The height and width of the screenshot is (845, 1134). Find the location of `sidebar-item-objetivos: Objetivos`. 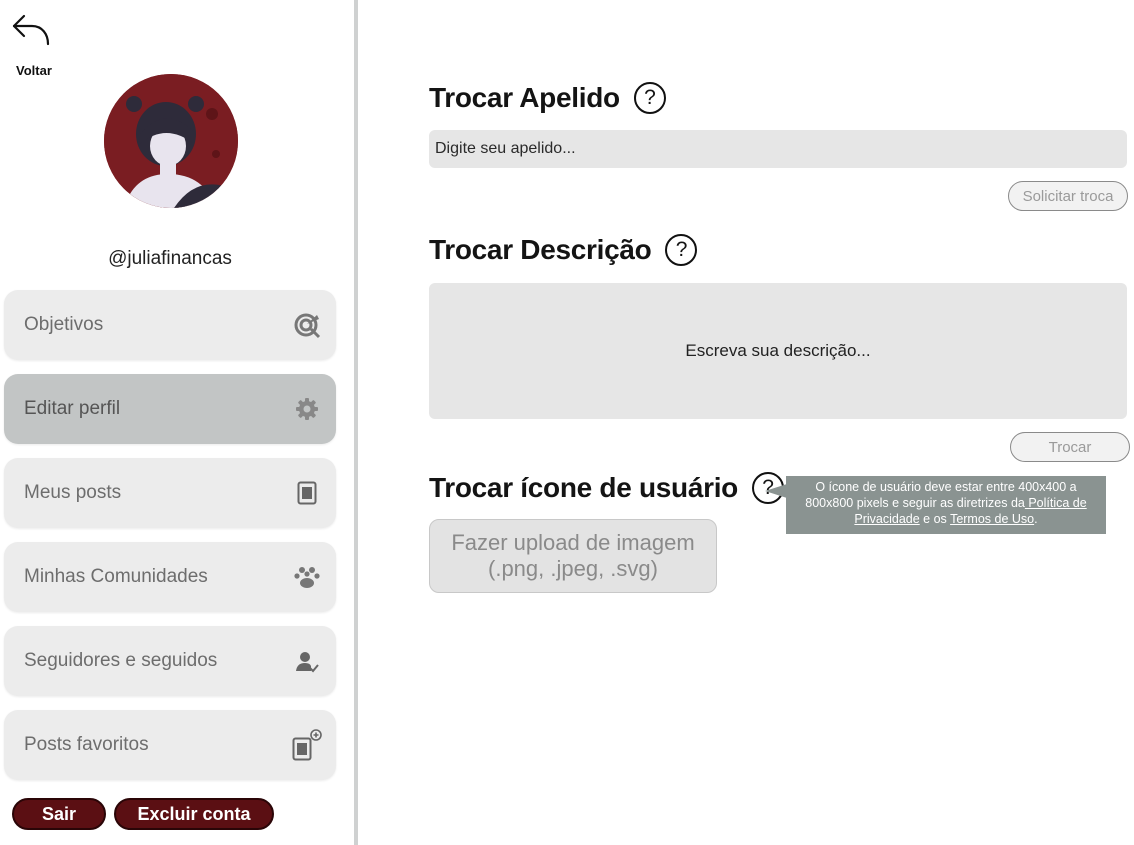

sidebar-item-objetivos: Objetivos is located at coordinates (170, 325).